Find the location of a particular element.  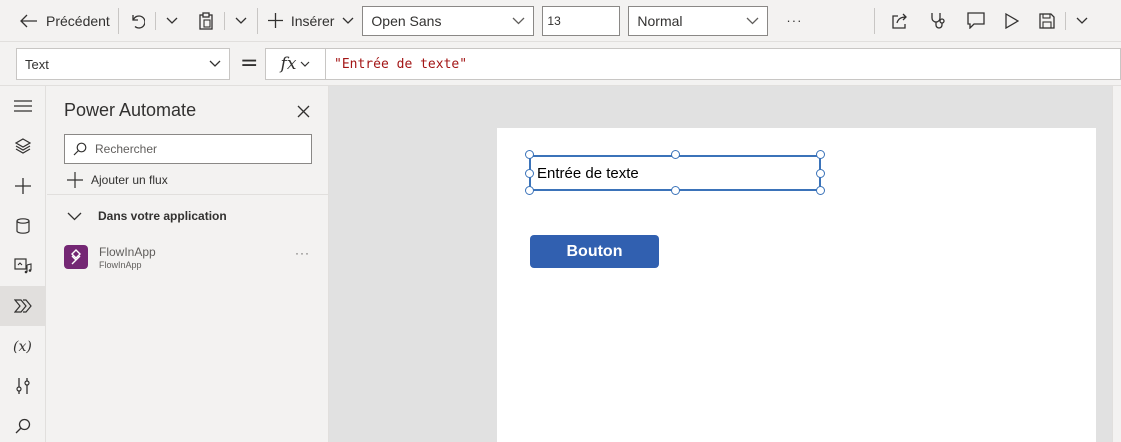

paste-menu-button is located at coordinates (241, 21).